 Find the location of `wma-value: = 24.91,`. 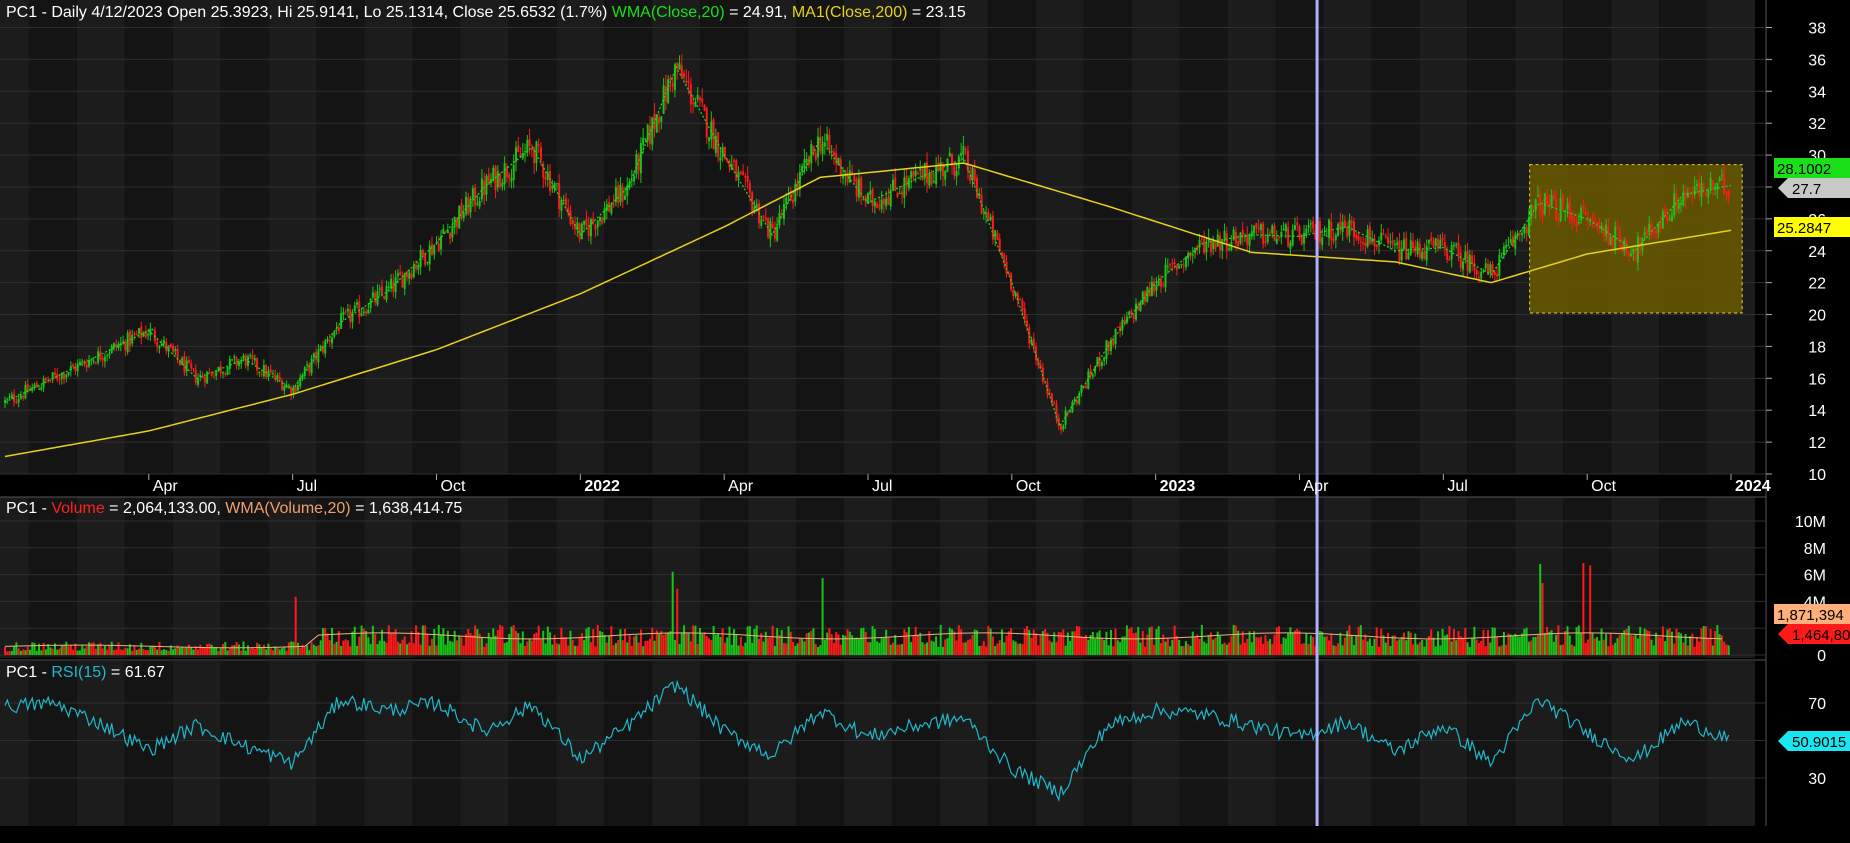

wma-value: = 24.91, is located at coordinates (758, 12).